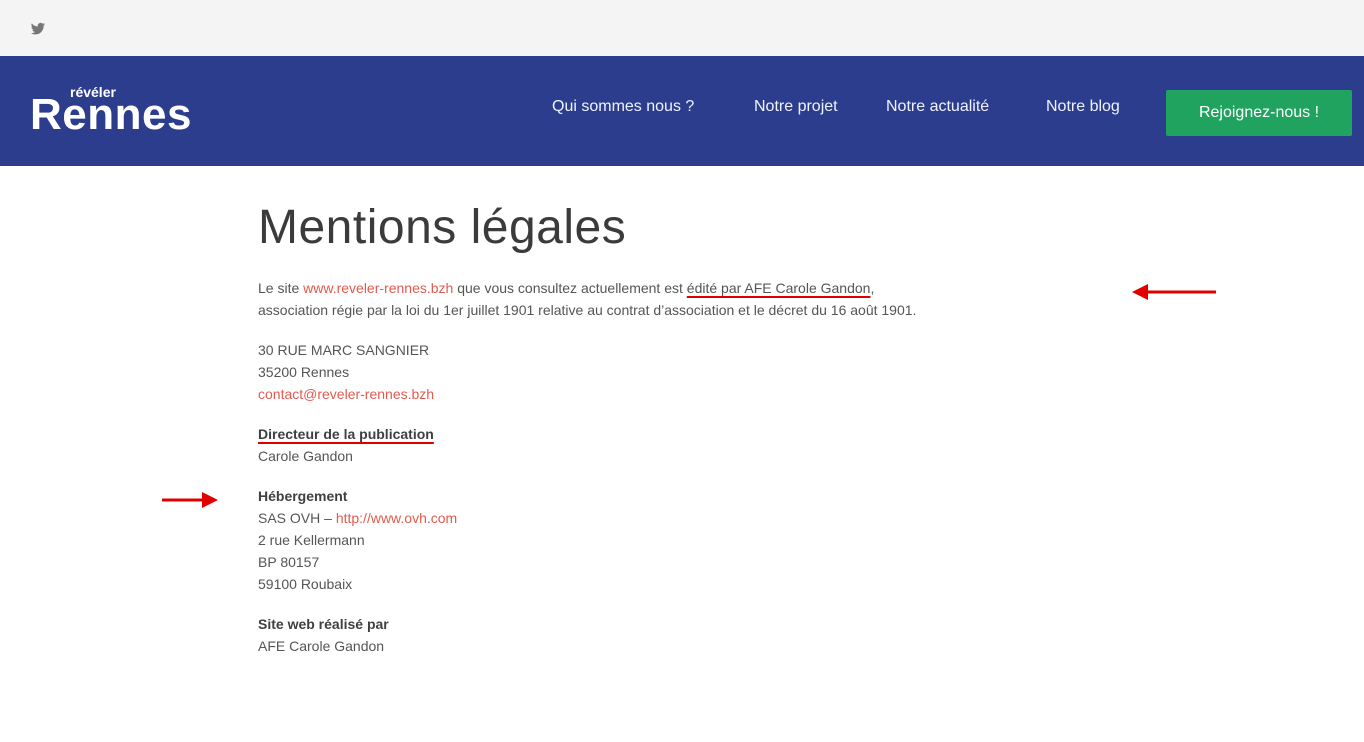 Image resolution: width=1364 pixels, height=742 pixels. I want to click on nav-link-notre-actualite: Notre actualité, so click(937, 107).